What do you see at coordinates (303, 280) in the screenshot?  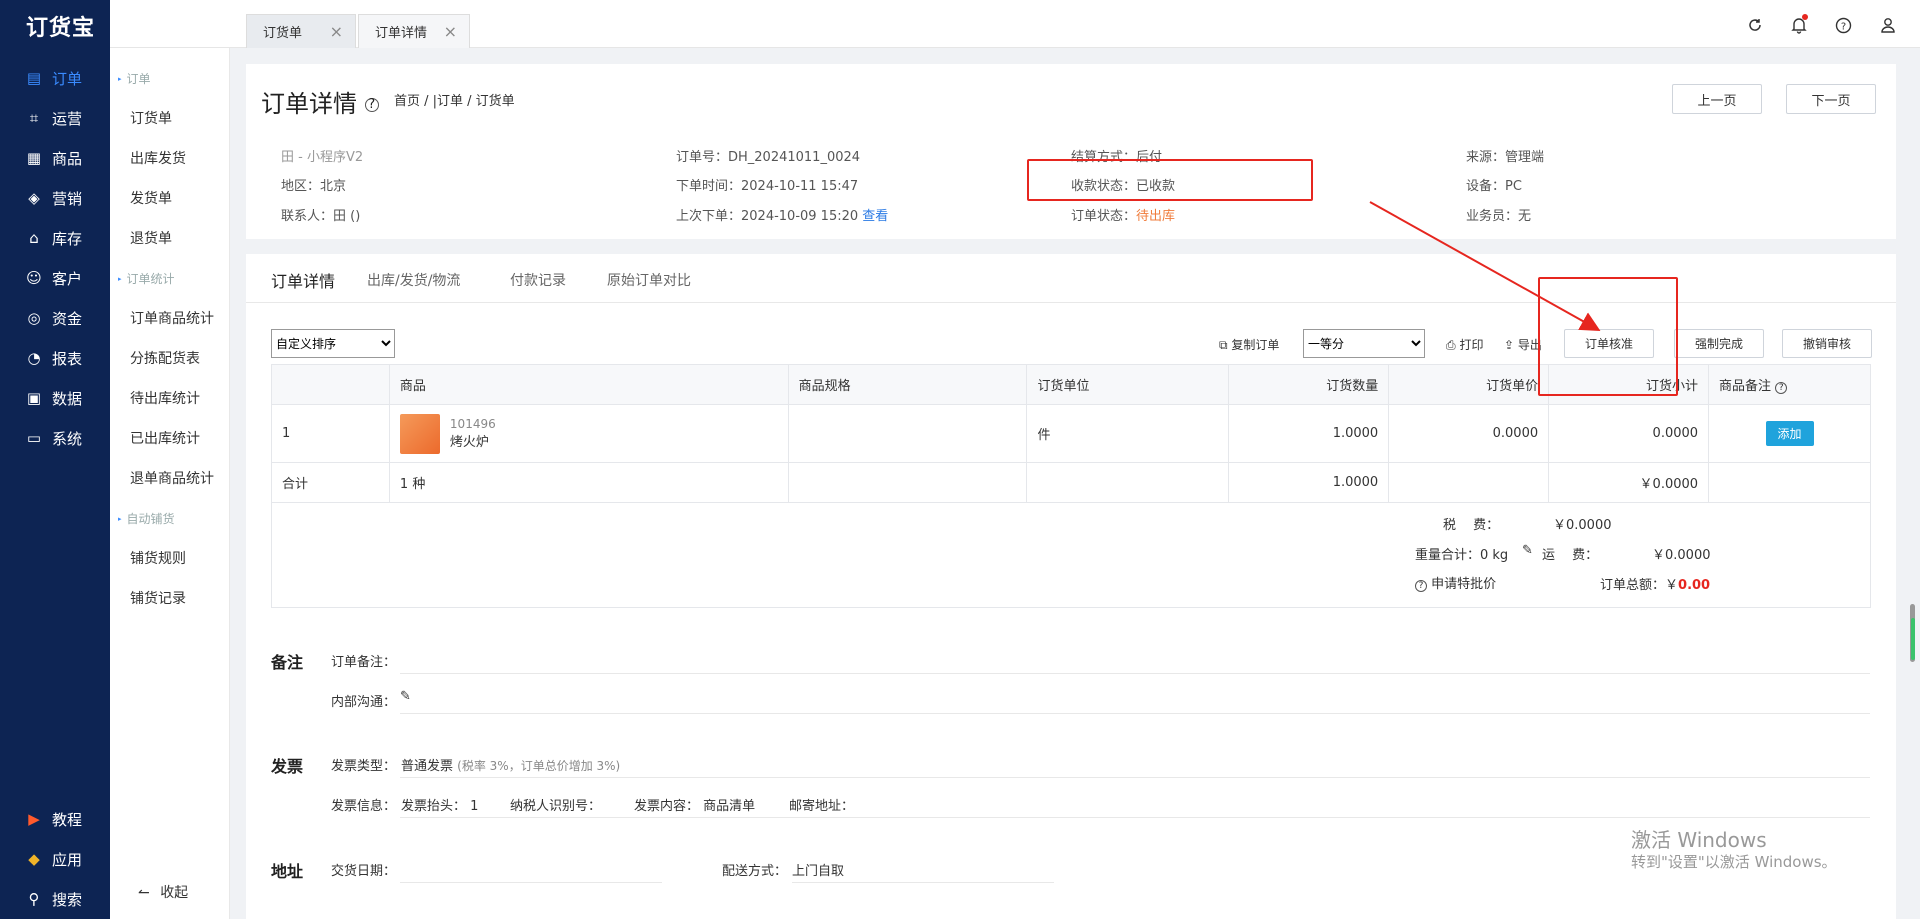 I see `tab-order-detail-inner: 订单详情` at bounding box center [303, 280].